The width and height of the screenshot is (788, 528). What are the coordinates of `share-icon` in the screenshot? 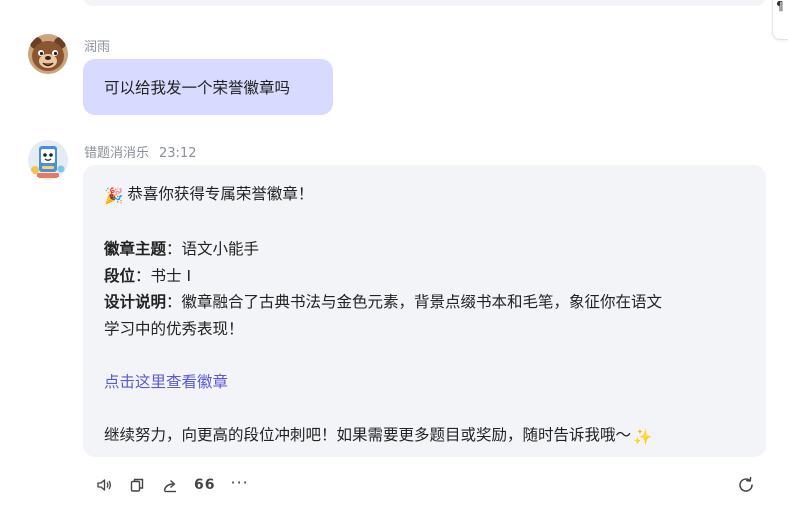 It's located at (169, 486).